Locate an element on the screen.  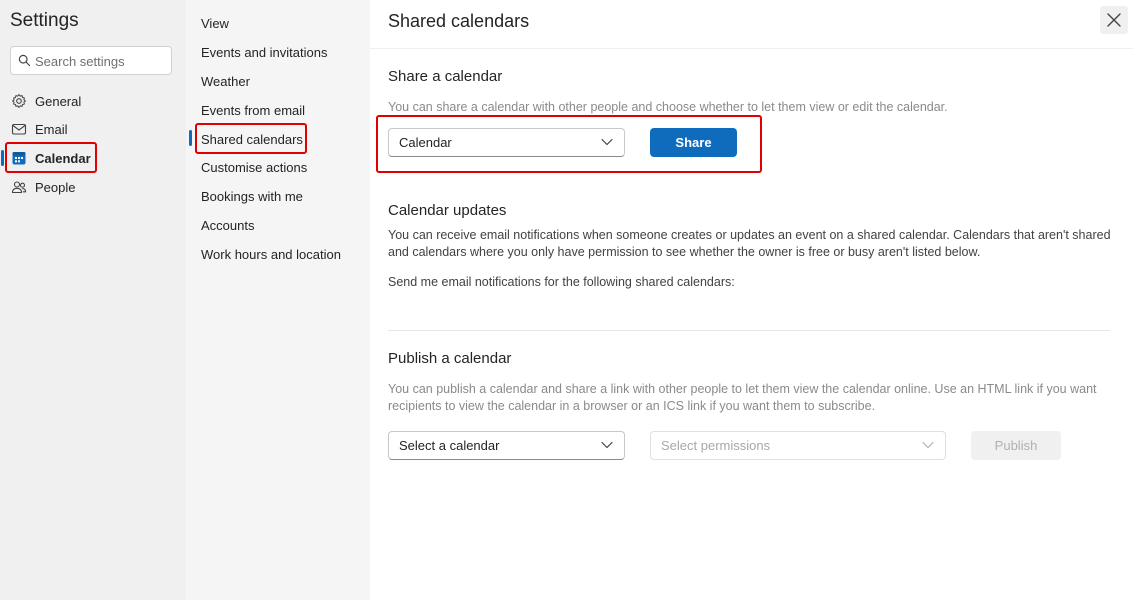
publish-permissions-dropdown: Select permissions is located at coordinates (798, 445).